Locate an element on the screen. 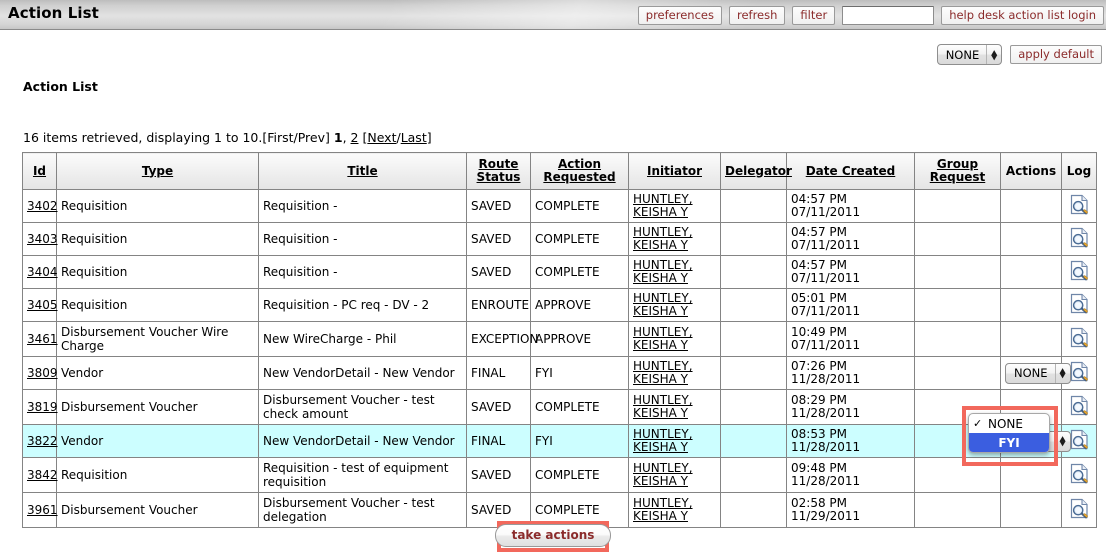 This screenshot has width=1106, height=552. cell-route-status: EXCEPTION is located at coordinates (502, 339).